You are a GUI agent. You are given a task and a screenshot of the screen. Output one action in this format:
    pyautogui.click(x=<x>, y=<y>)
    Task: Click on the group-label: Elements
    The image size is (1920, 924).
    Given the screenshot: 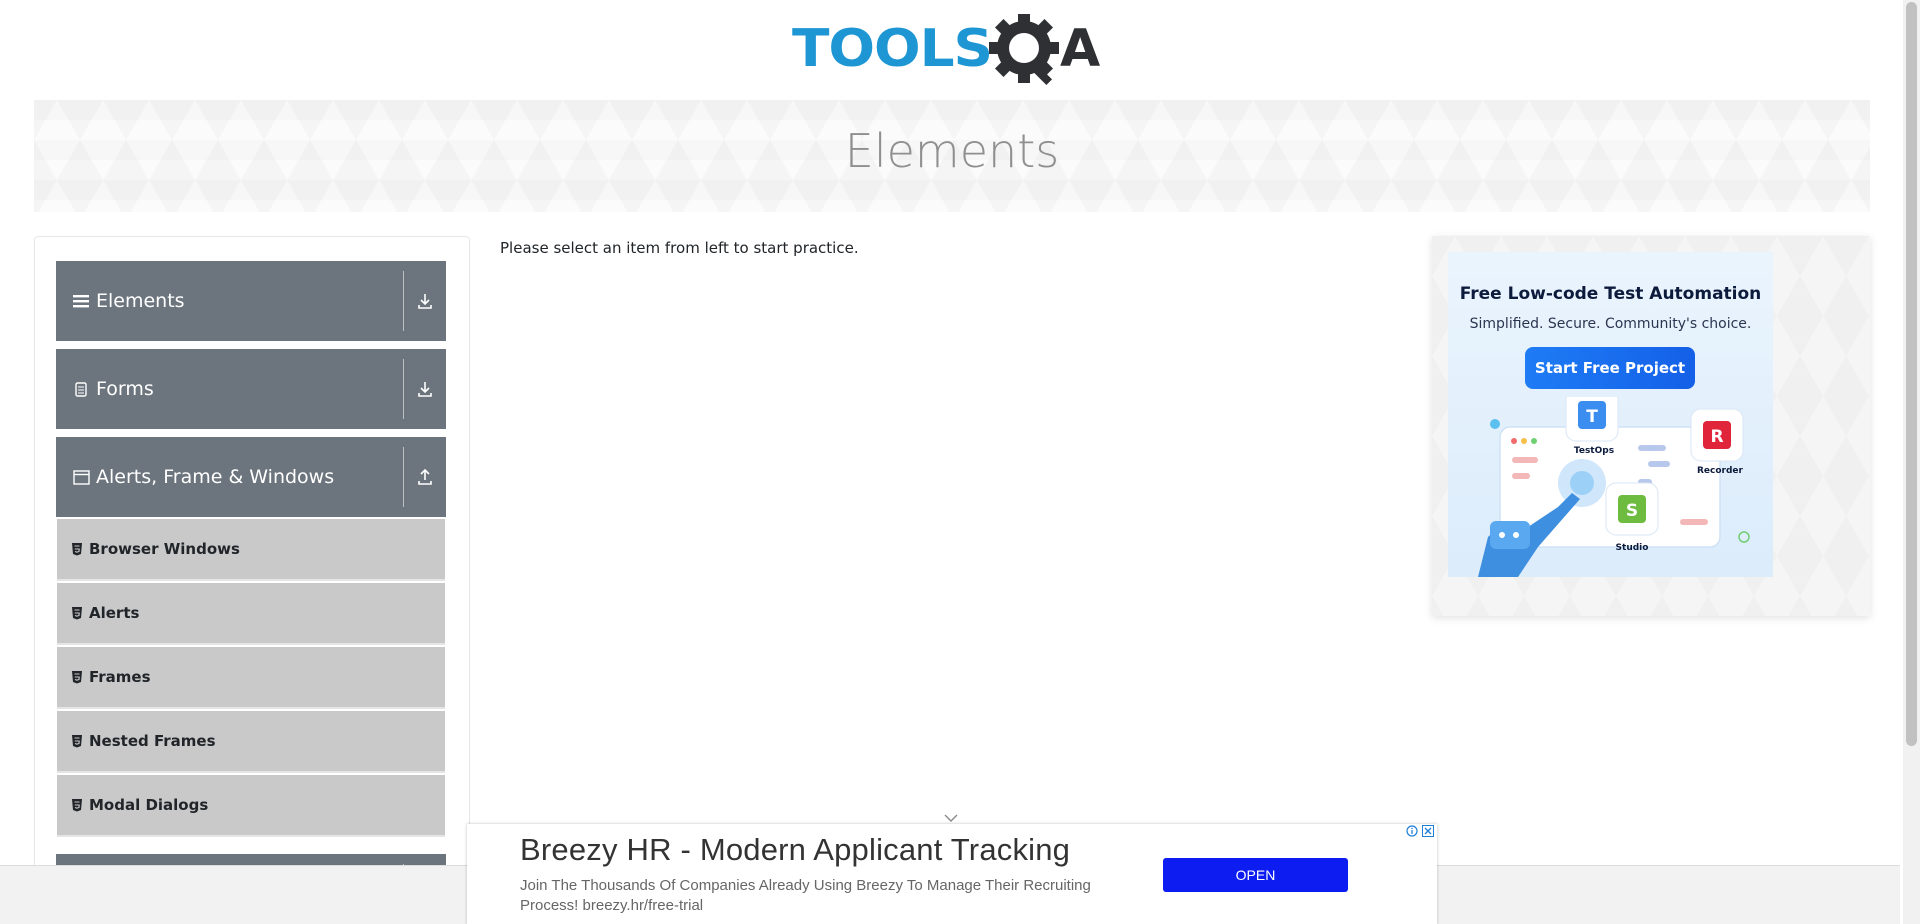 What is the action you would take?
    pyautogui.click(x=140, y=301)
    